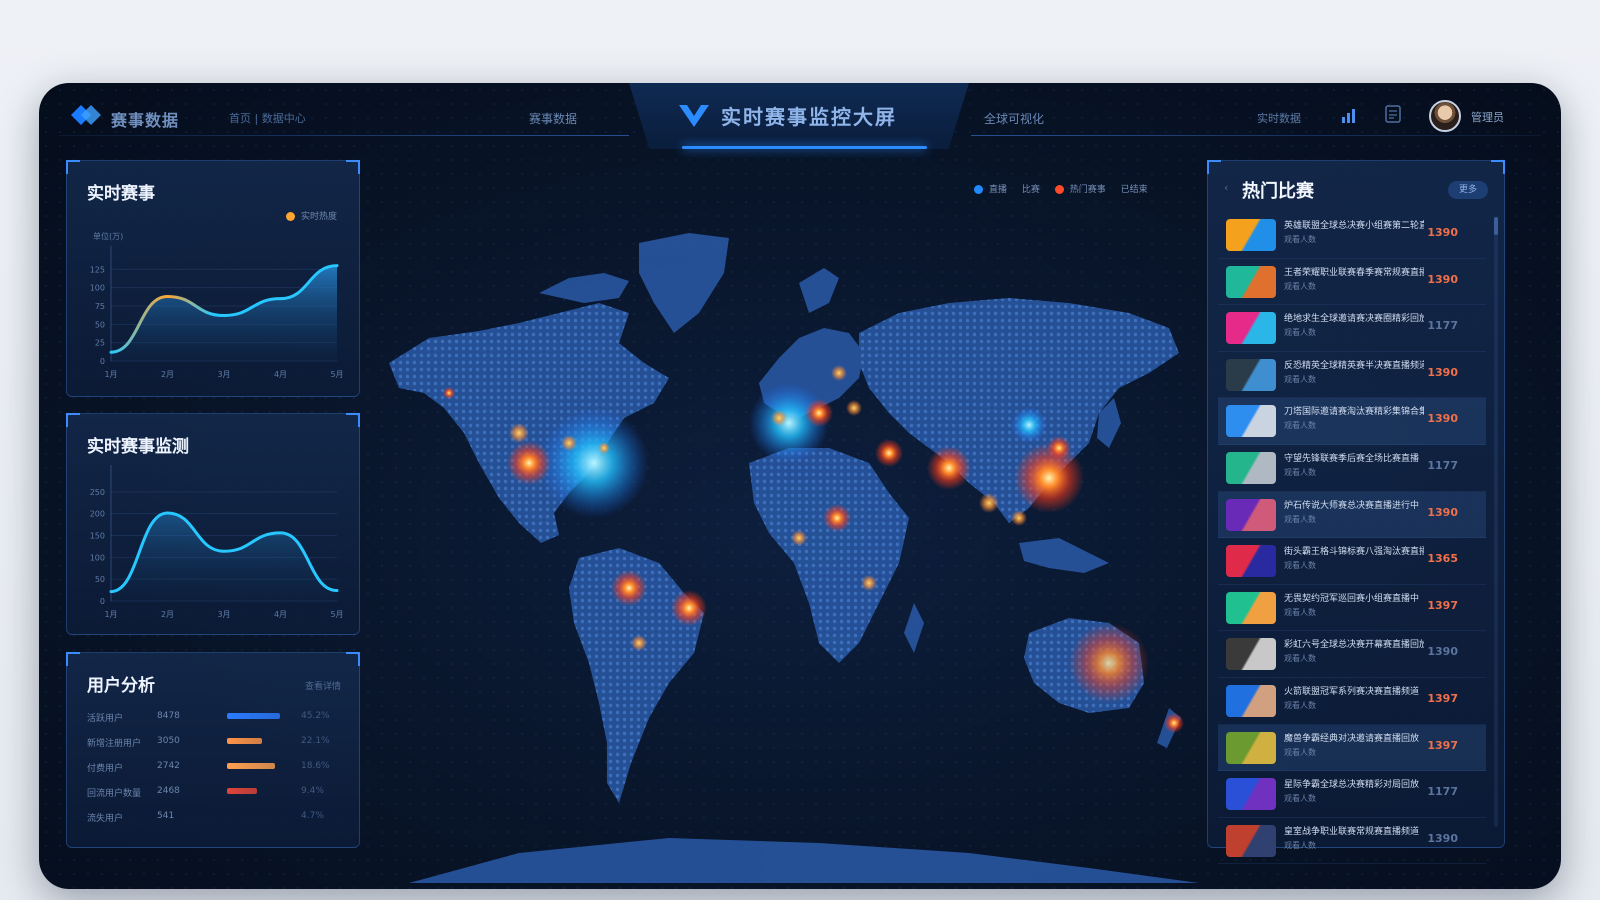 The image size is (1600, 900). I want to click on page-title: 实时赛事监控大屏, so click(809, 117).